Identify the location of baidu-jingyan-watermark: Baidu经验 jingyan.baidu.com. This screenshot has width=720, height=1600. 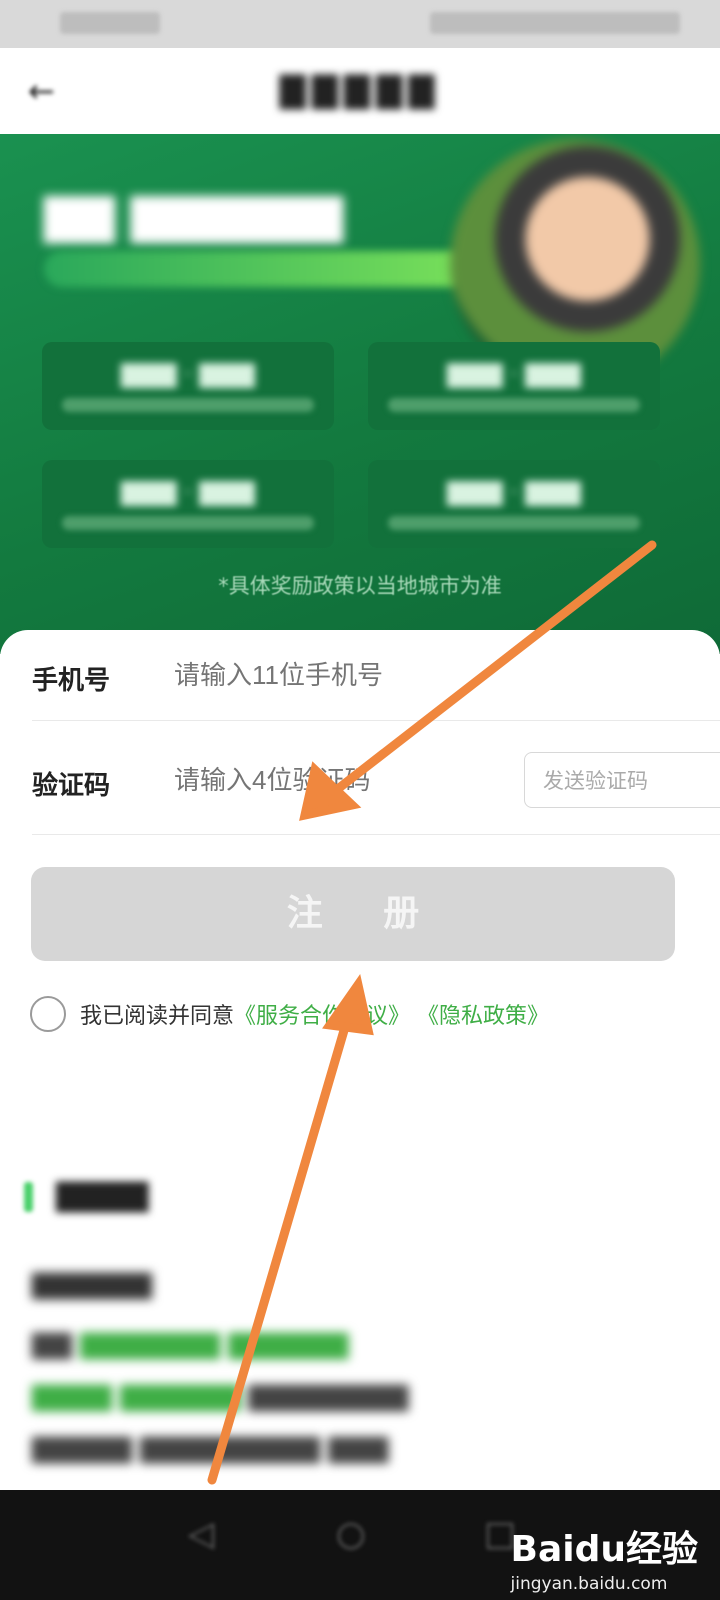
(604, 1561).